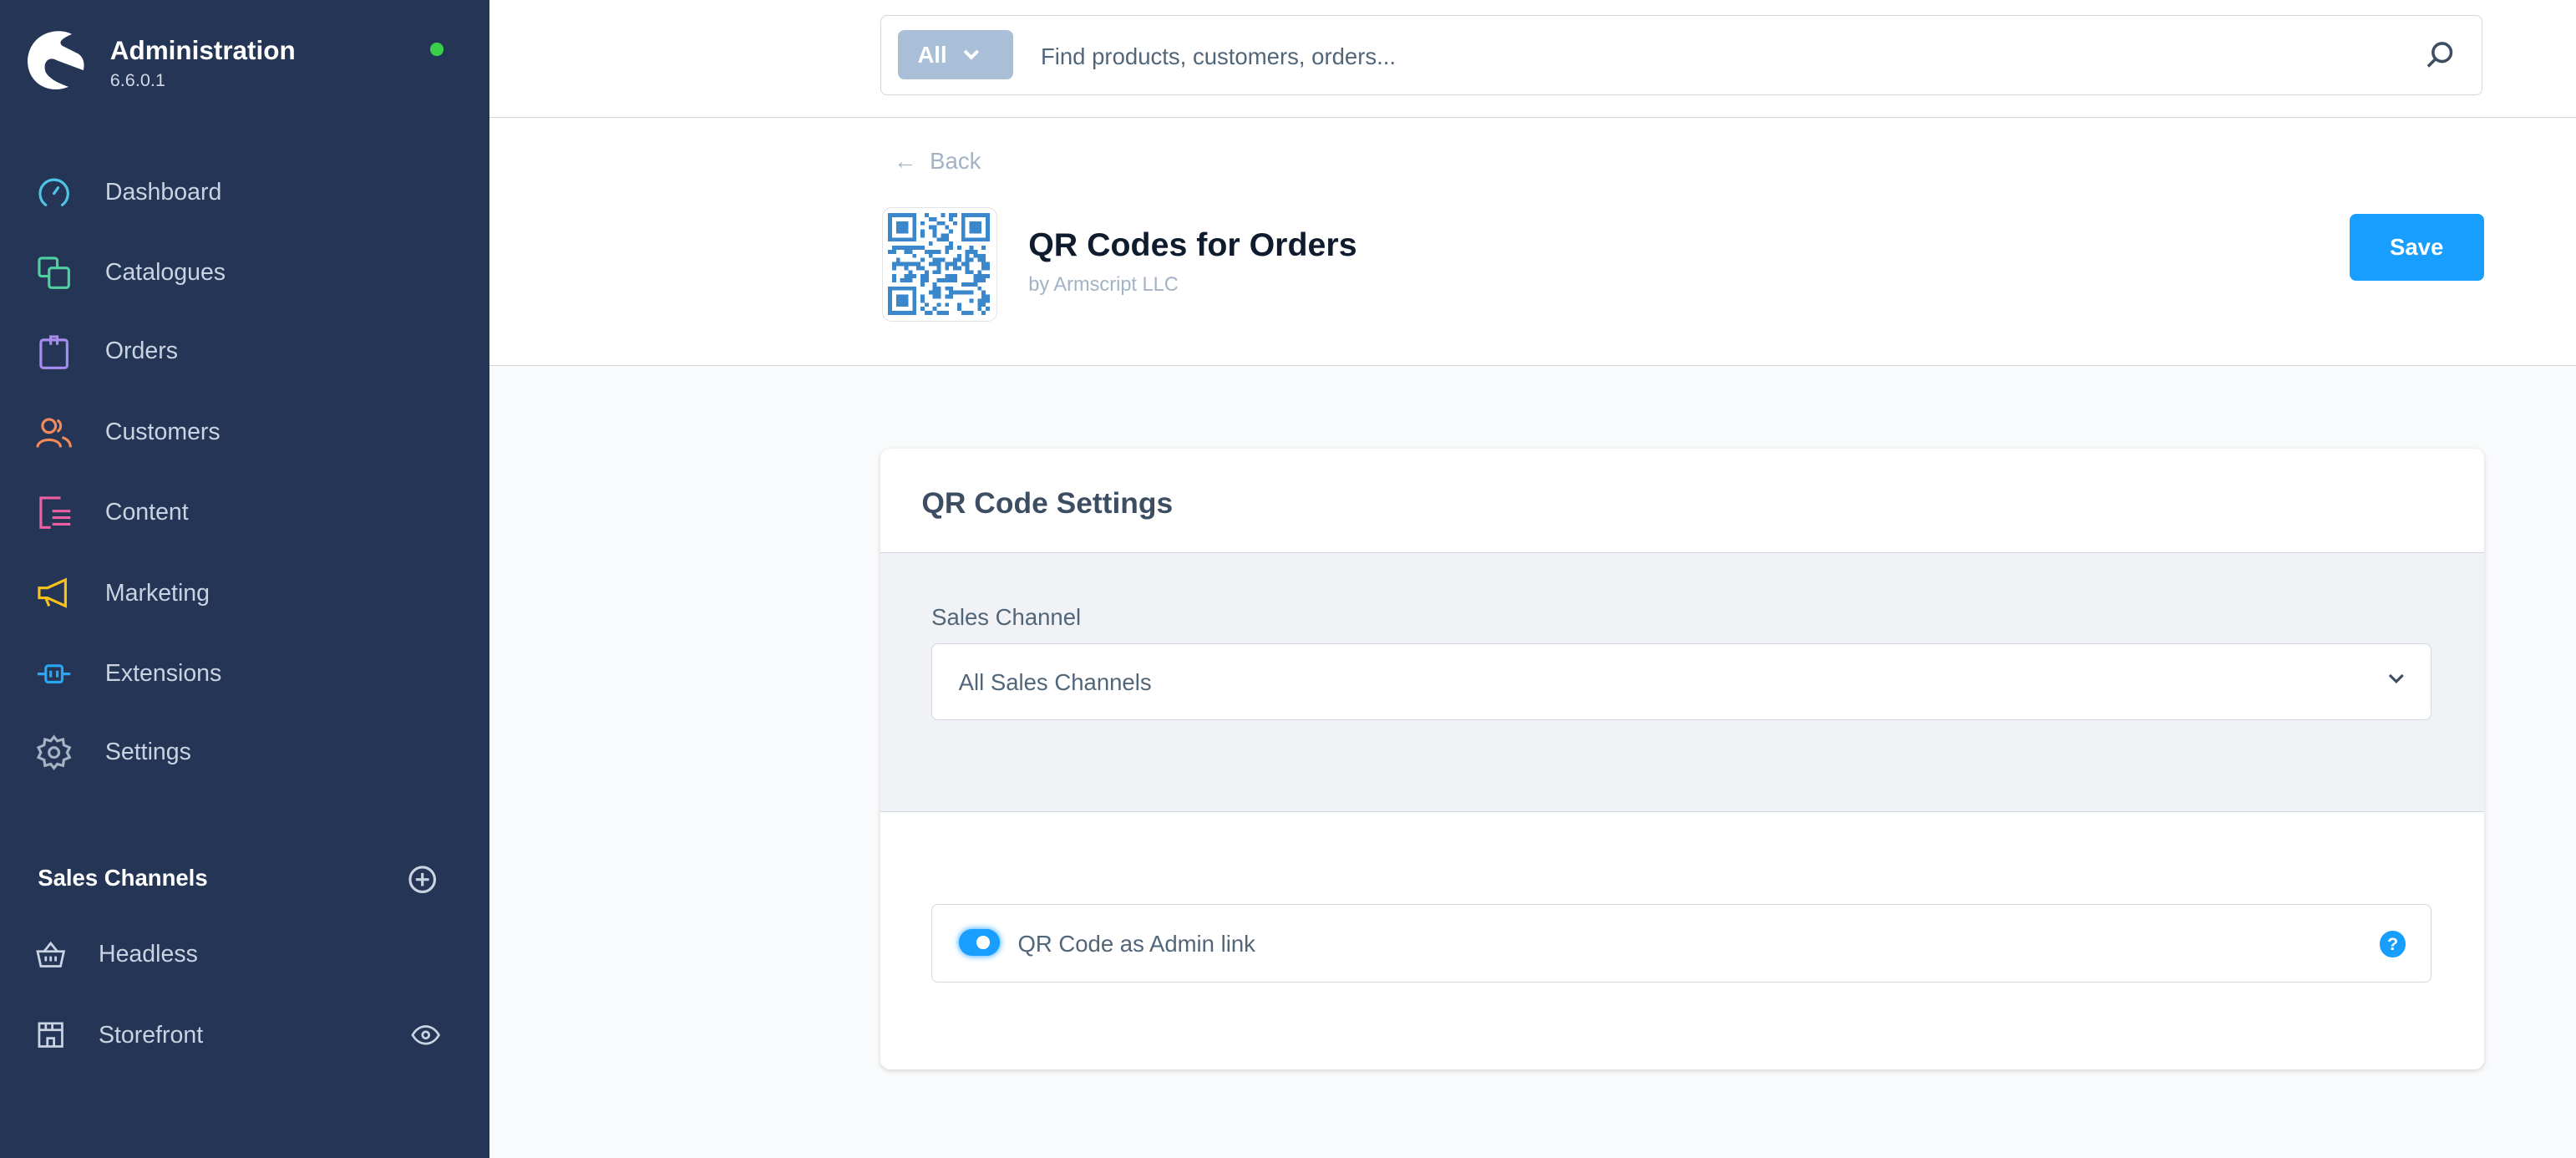  Describe the element at coordinates (1047, 504) in the screenshot. I see `card-title: QR Code Settings` at that location.